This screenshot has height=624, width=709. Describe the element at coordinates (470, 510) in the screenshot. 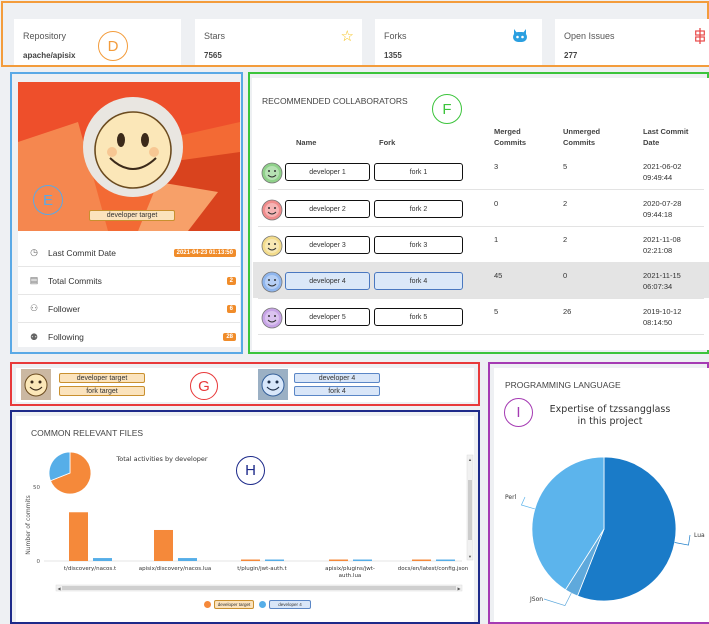

I see `vertical-scroll-thumb` at that location.